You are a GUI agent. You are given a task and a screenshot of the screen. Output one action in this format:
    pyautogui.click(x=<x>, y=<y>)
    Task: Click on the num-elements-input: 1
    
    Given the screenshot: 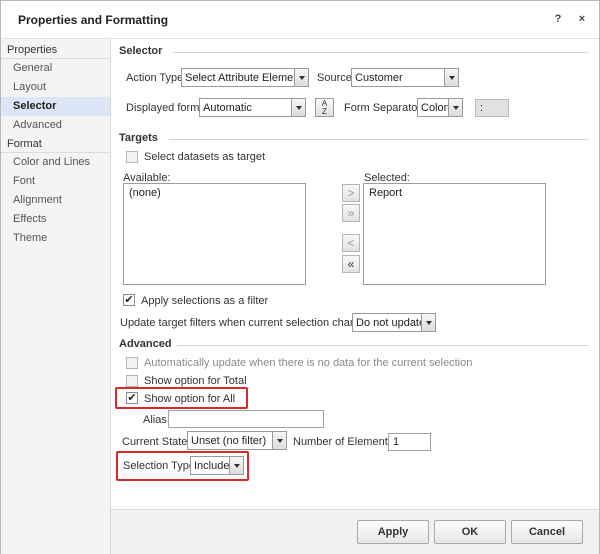 What is the action you would take?
    pyautogui.click(x=409, y=442)
    